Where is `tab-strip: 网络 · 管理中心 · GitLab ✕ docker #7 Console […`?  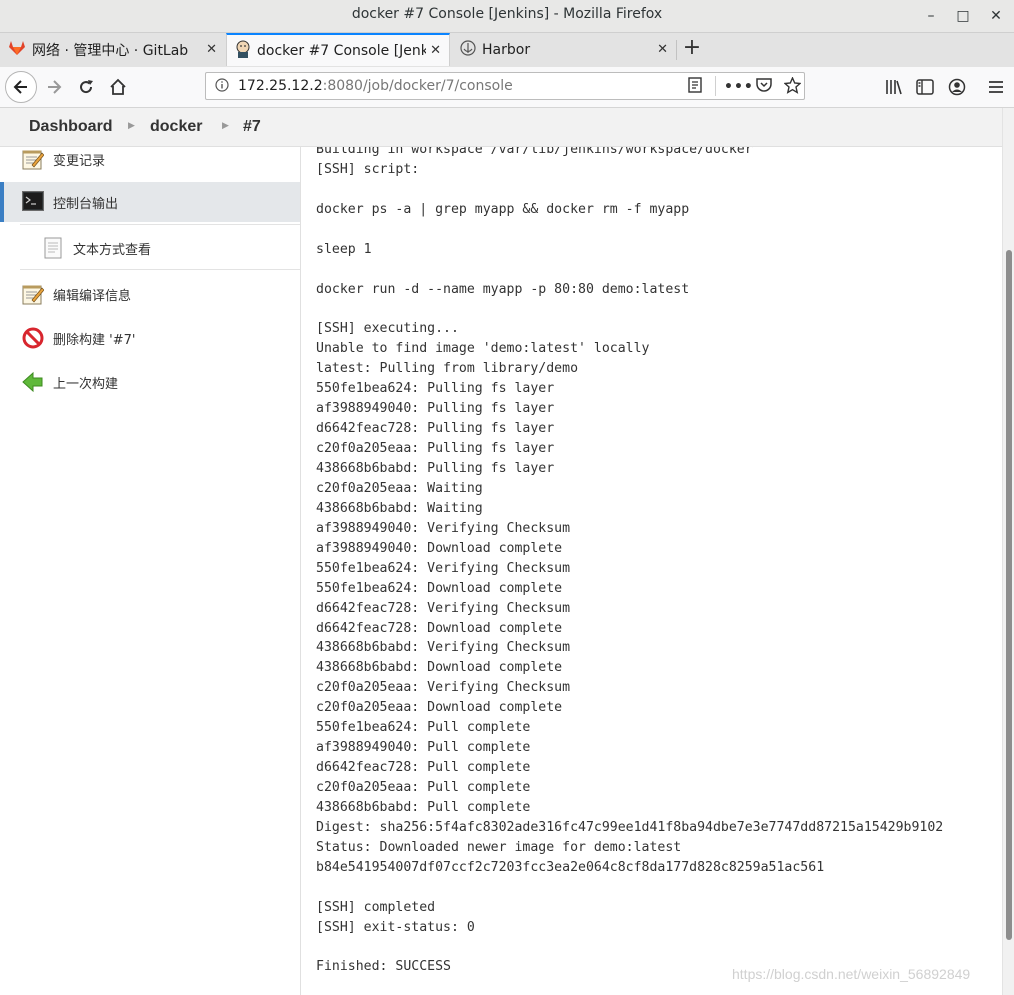
tab-strip: 网络 · 管理中心 · GitLab ✕ docker #7 Console [… is located at coordinates (507, 50).